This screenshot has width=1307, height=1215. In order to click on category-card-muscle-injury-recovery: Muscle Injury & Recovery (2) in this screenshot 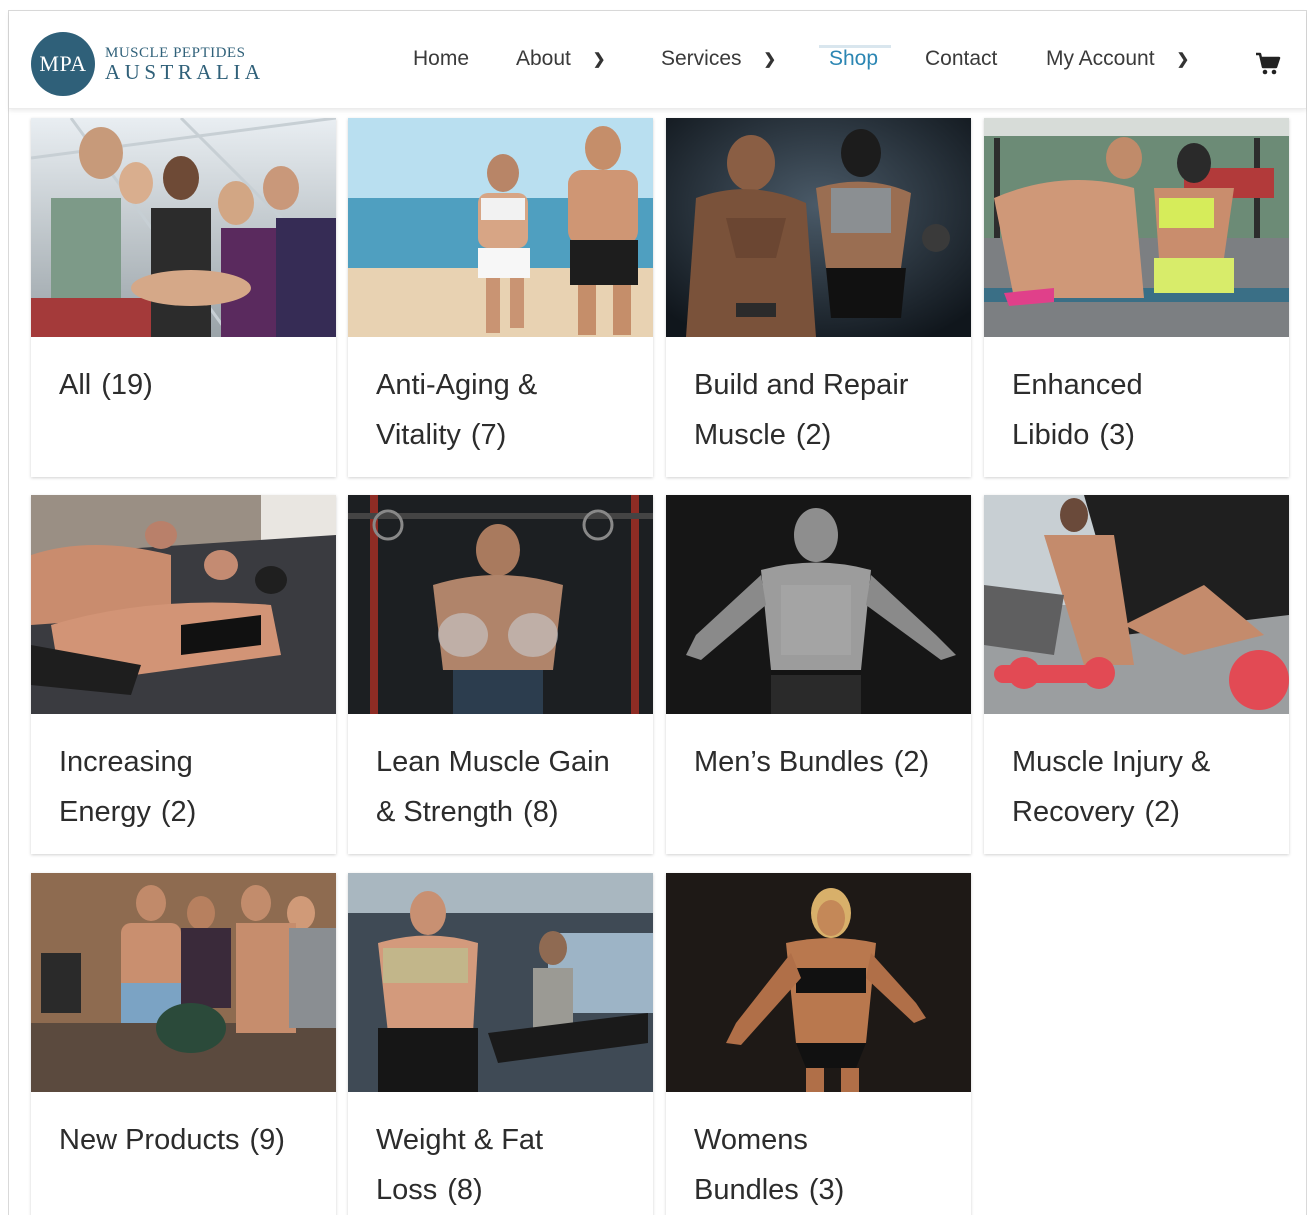, I will do `click(1136, 674)`.